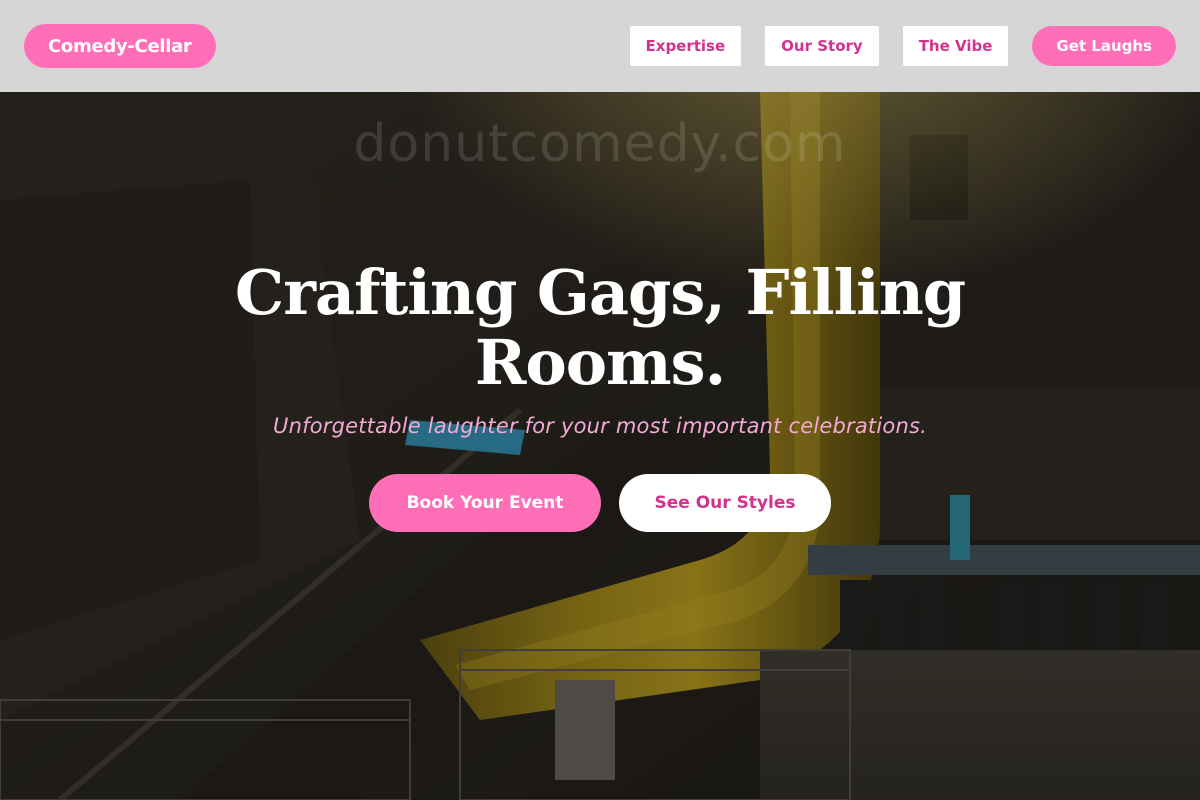 The image size is (1200, 800). I want to click on hero-cta-row: Book Your Event See Our Styles, so click(600, 503).